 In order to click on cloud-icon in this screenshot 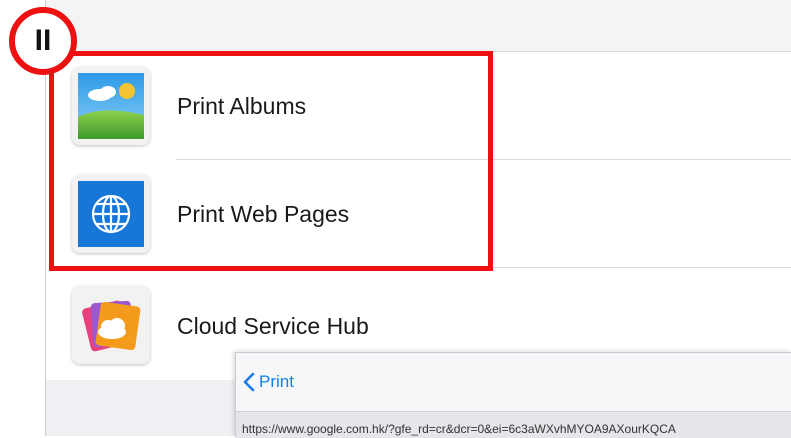, I will do `click(111, 325)`.